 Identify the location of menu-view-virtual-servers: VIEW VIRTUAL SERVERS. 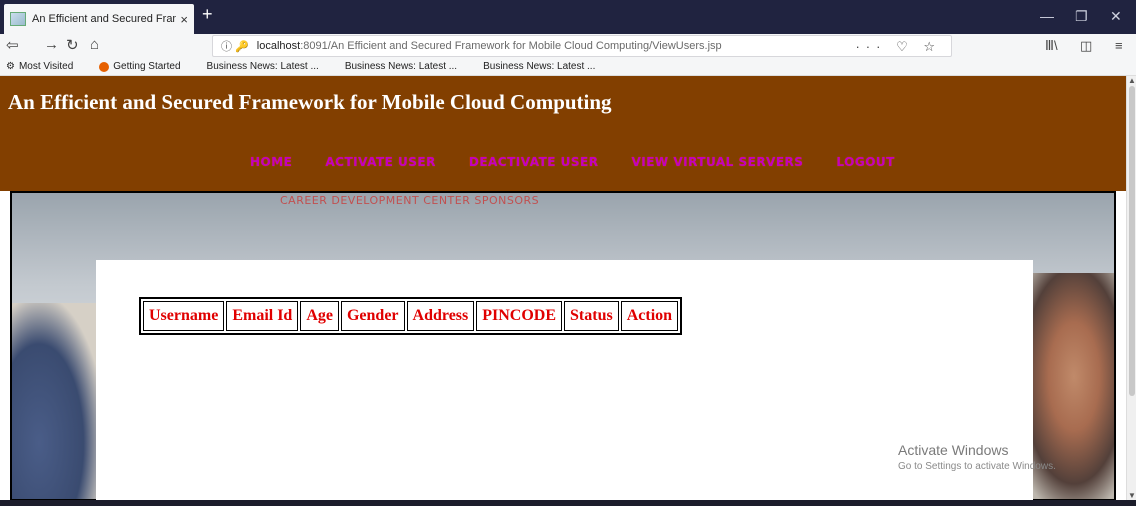
(717, 162).